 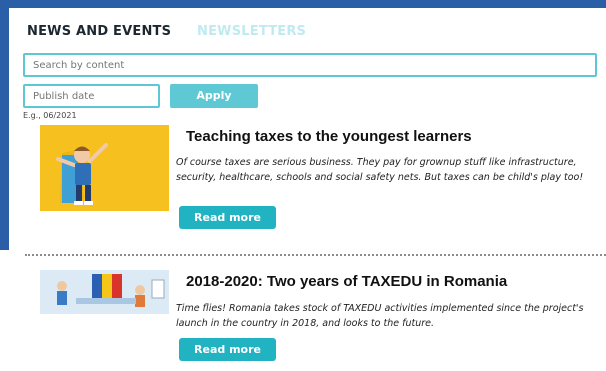 I want to click on publish-date-input, so click(x=91, y=96).